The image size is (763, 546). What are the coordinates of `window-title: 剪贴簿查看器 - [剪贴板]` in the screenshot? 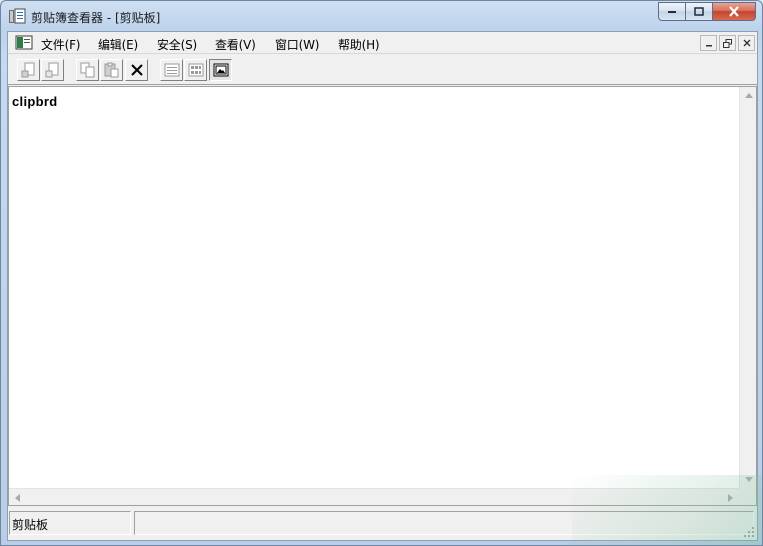 It's located at (96, 18).